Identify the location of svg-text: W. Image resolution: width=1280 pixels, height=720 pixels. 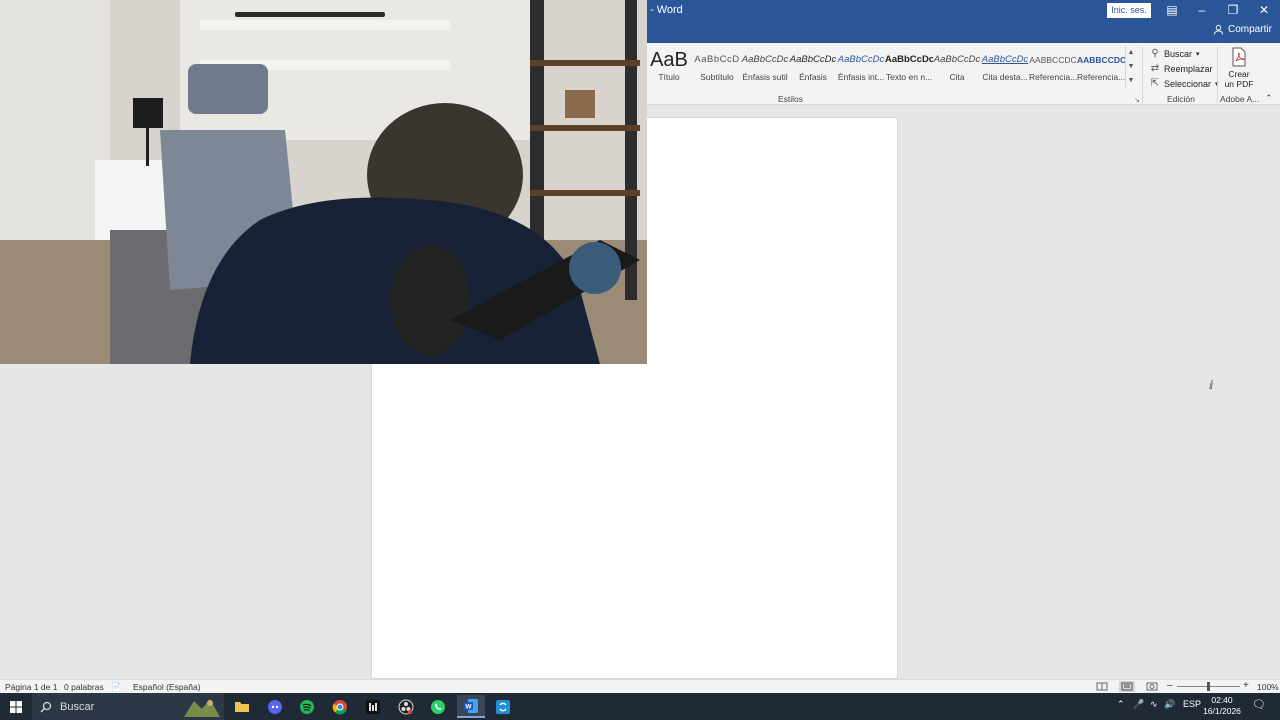
(468, 706).